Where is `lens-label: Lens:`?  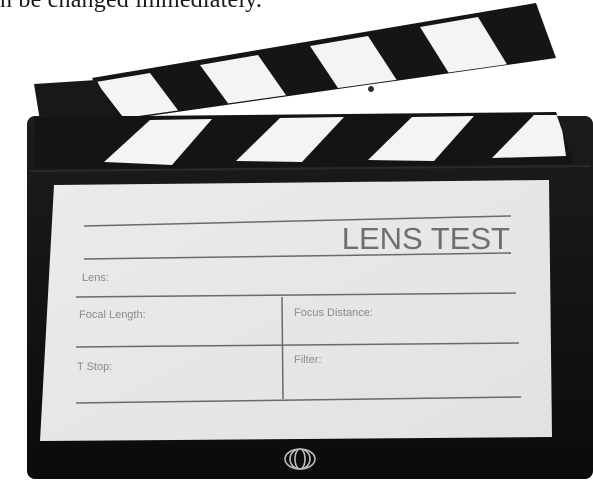
lens-label: Lens: is located at coordinates (95, 278).